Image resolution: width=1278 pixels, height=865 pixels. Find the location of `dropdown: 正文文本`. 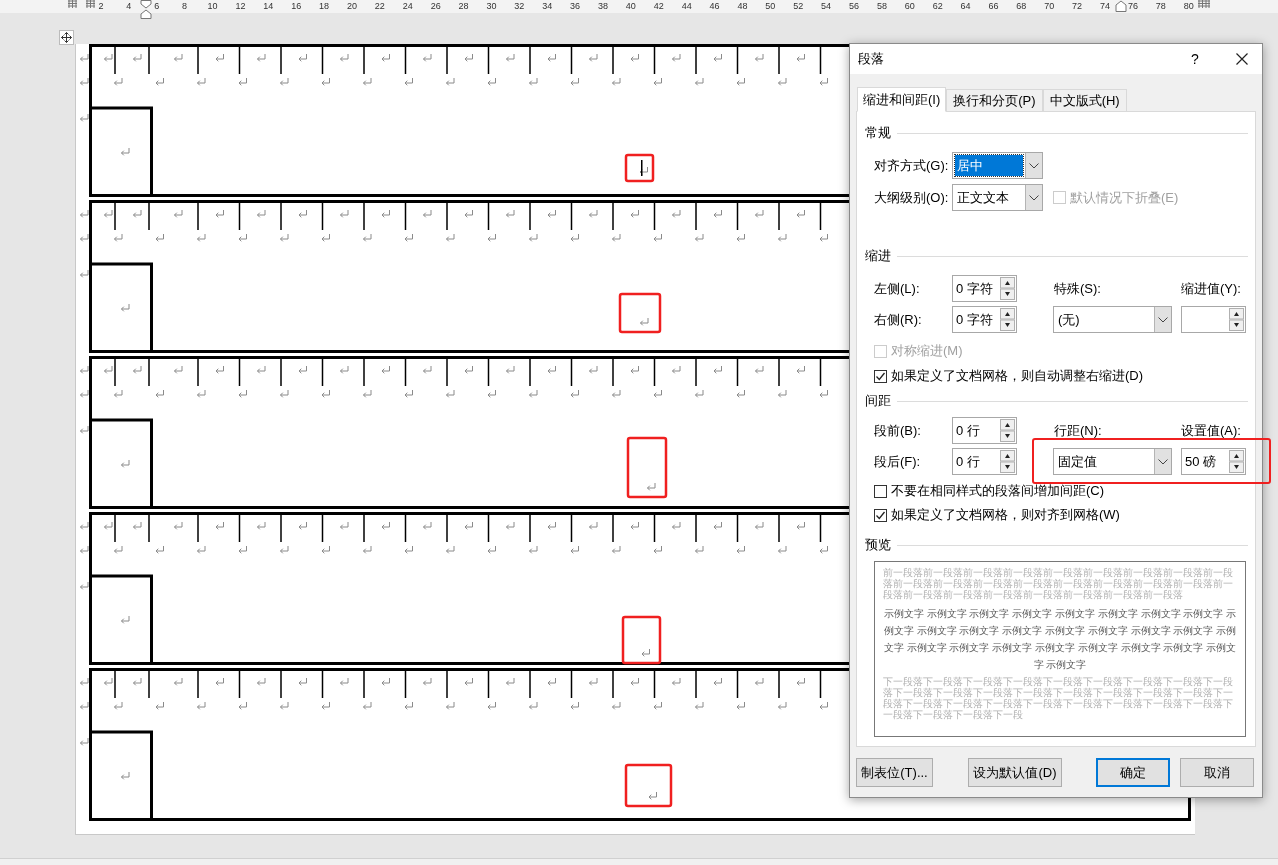

dropdown: 正文文本 is located at coordinates (997, 197).